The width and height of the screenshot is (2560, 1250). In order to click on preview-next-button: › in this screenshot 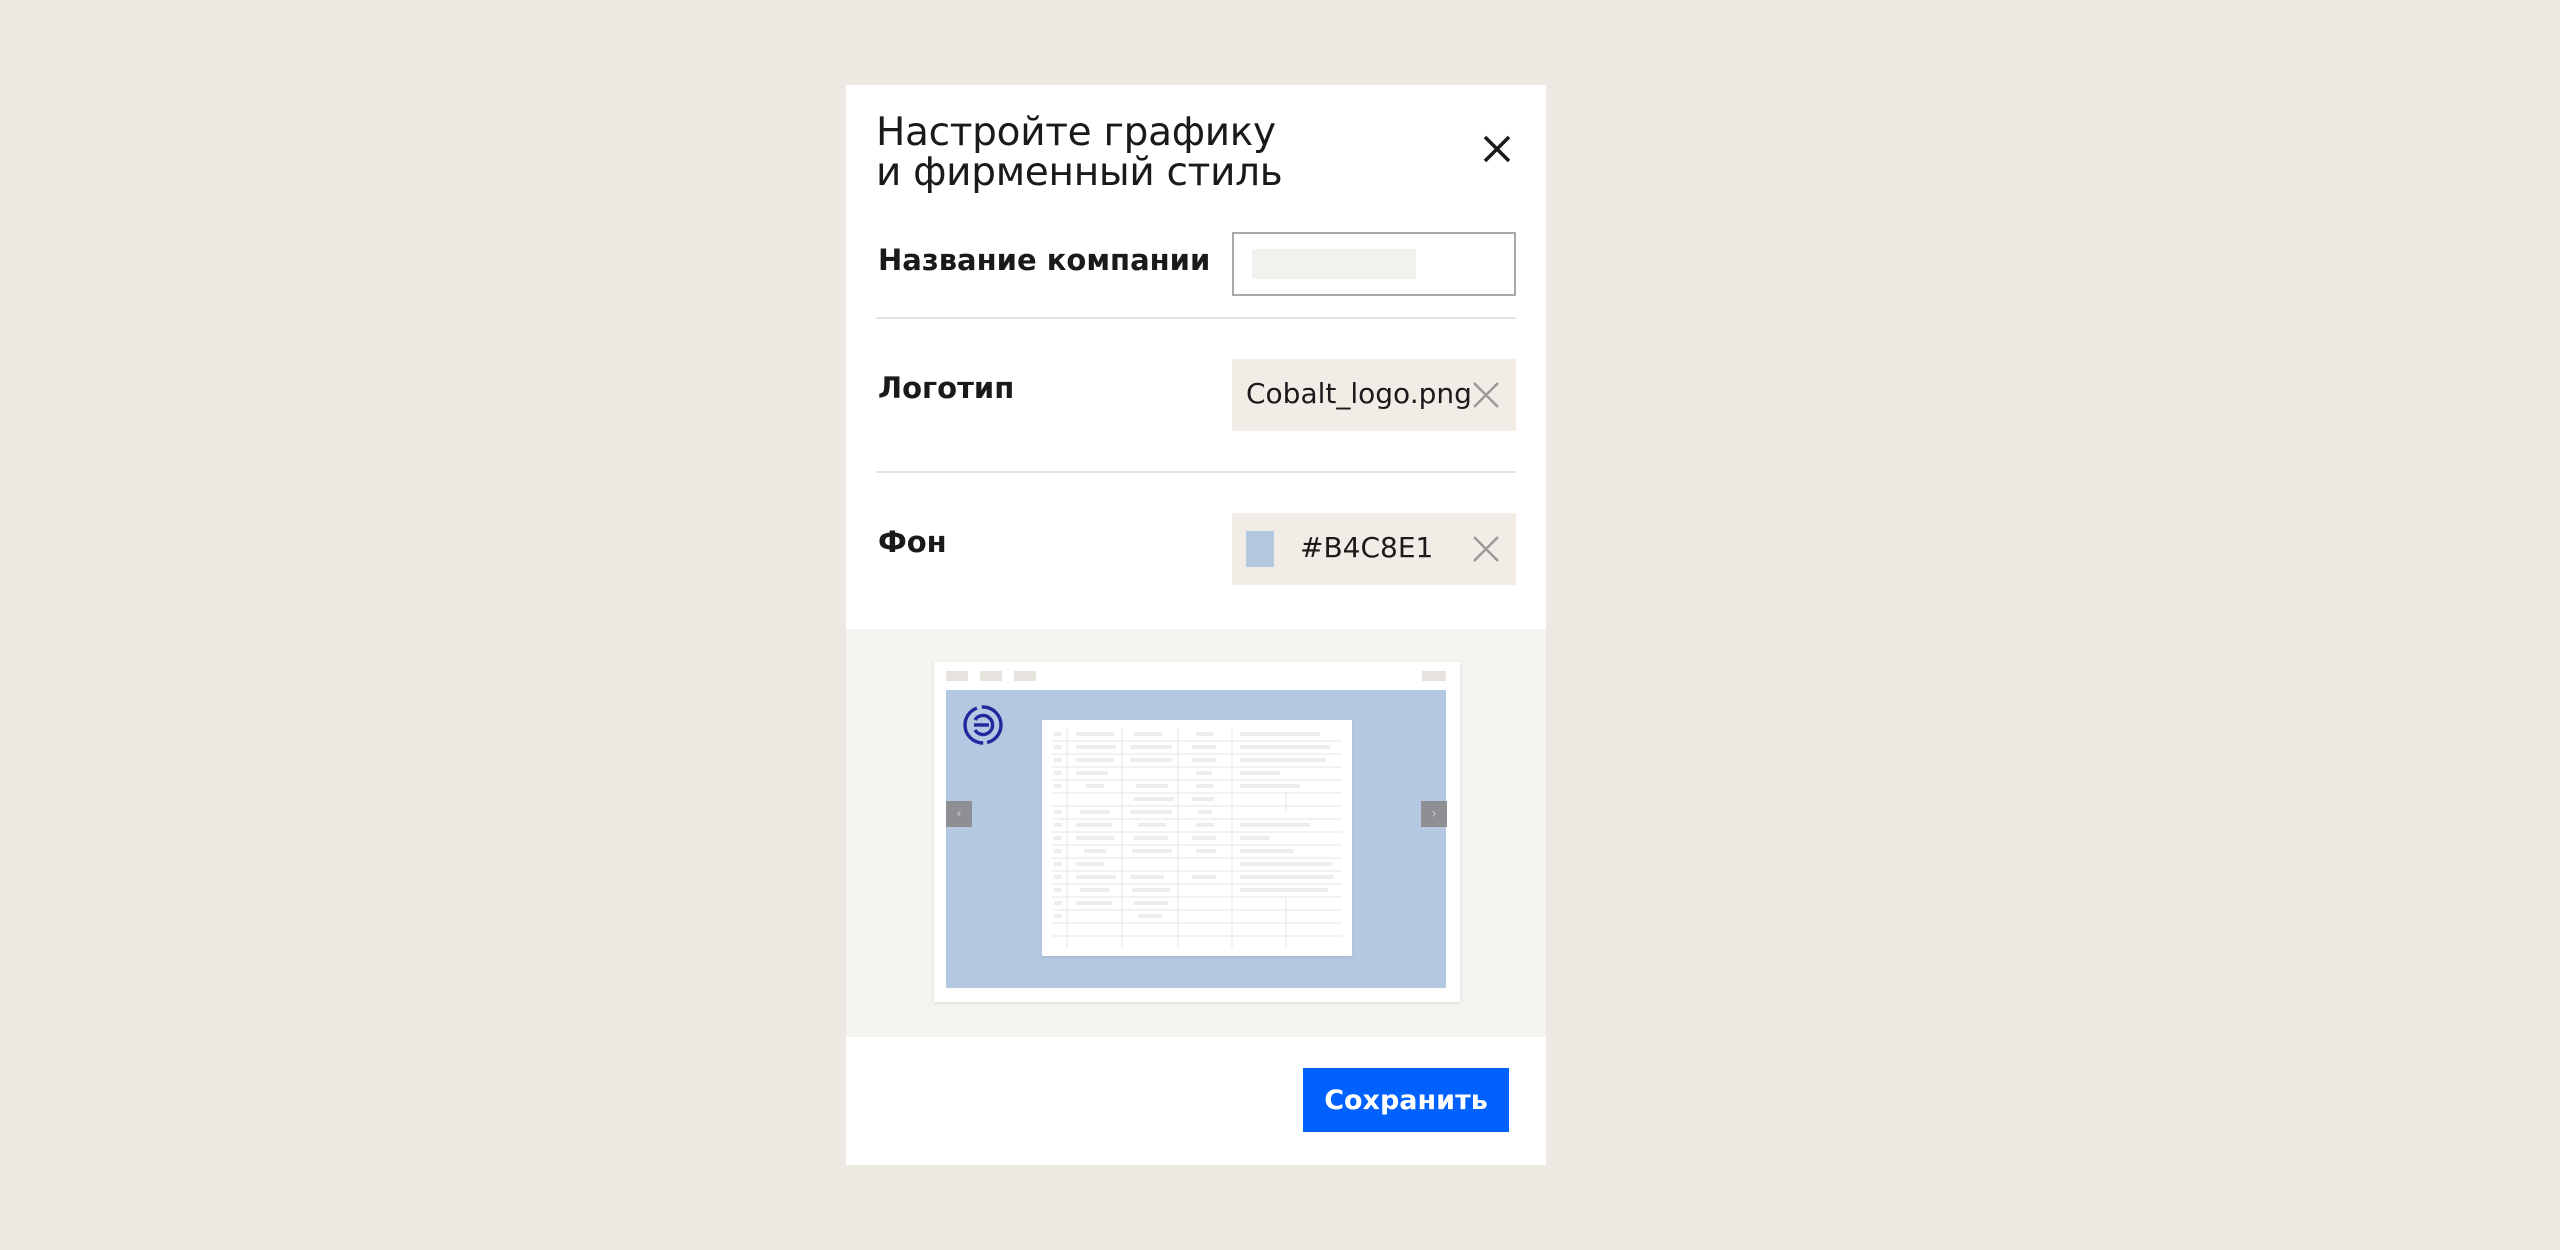, I will do `click(1434, 814)`.